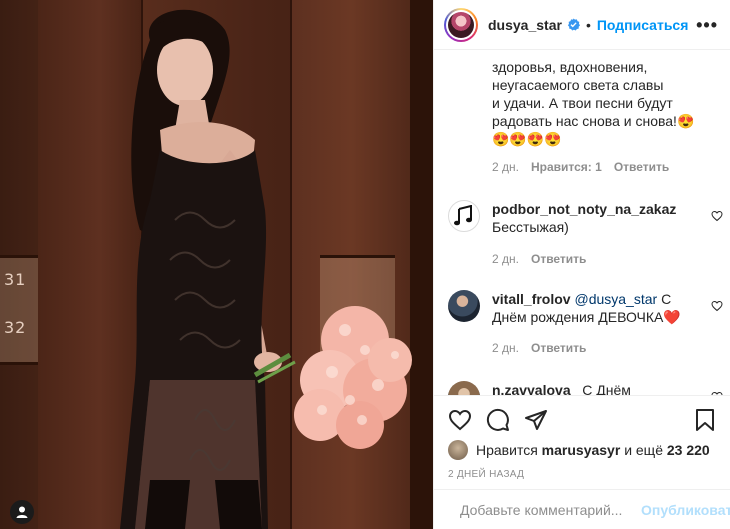 The image size is (730, 529). I want to click on caption-line: 😍😍😍😍, so click(527, 139).